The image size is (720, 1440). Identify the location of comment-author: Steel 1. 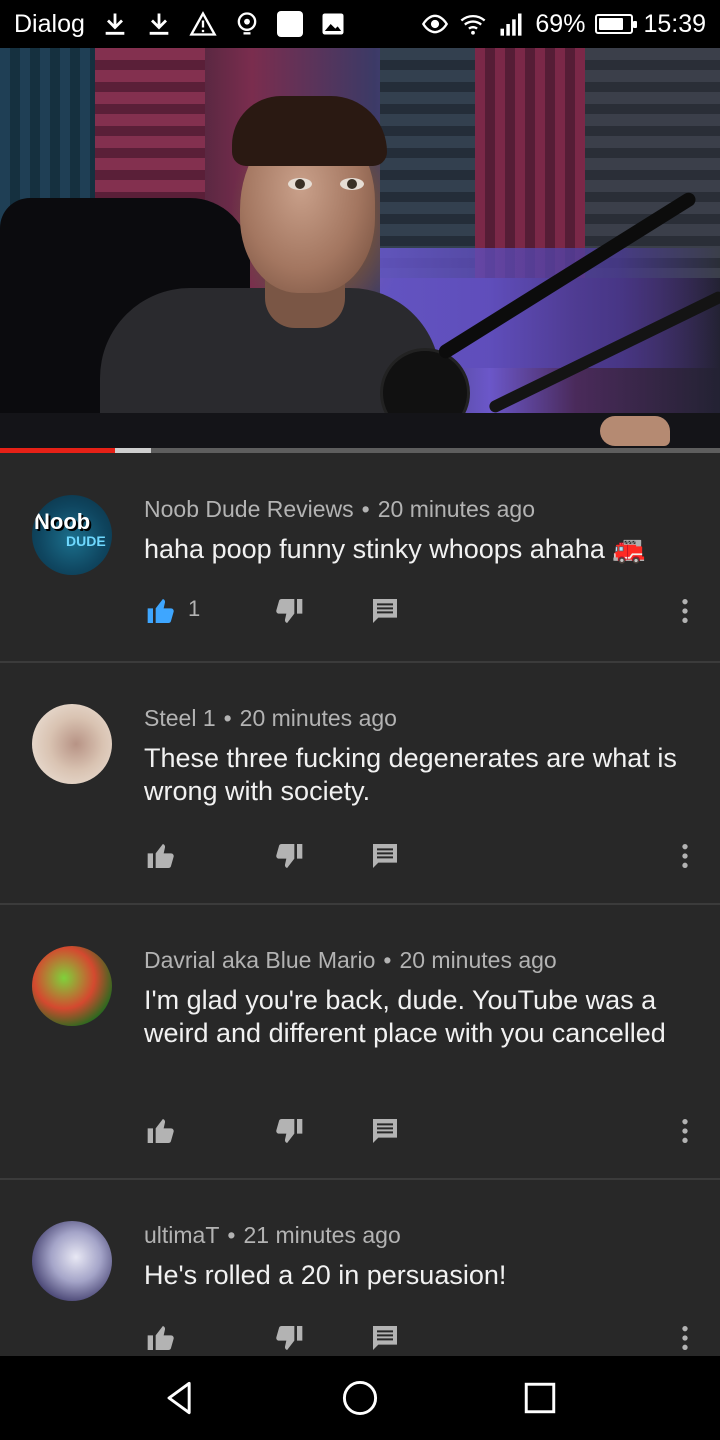
(180, 718).